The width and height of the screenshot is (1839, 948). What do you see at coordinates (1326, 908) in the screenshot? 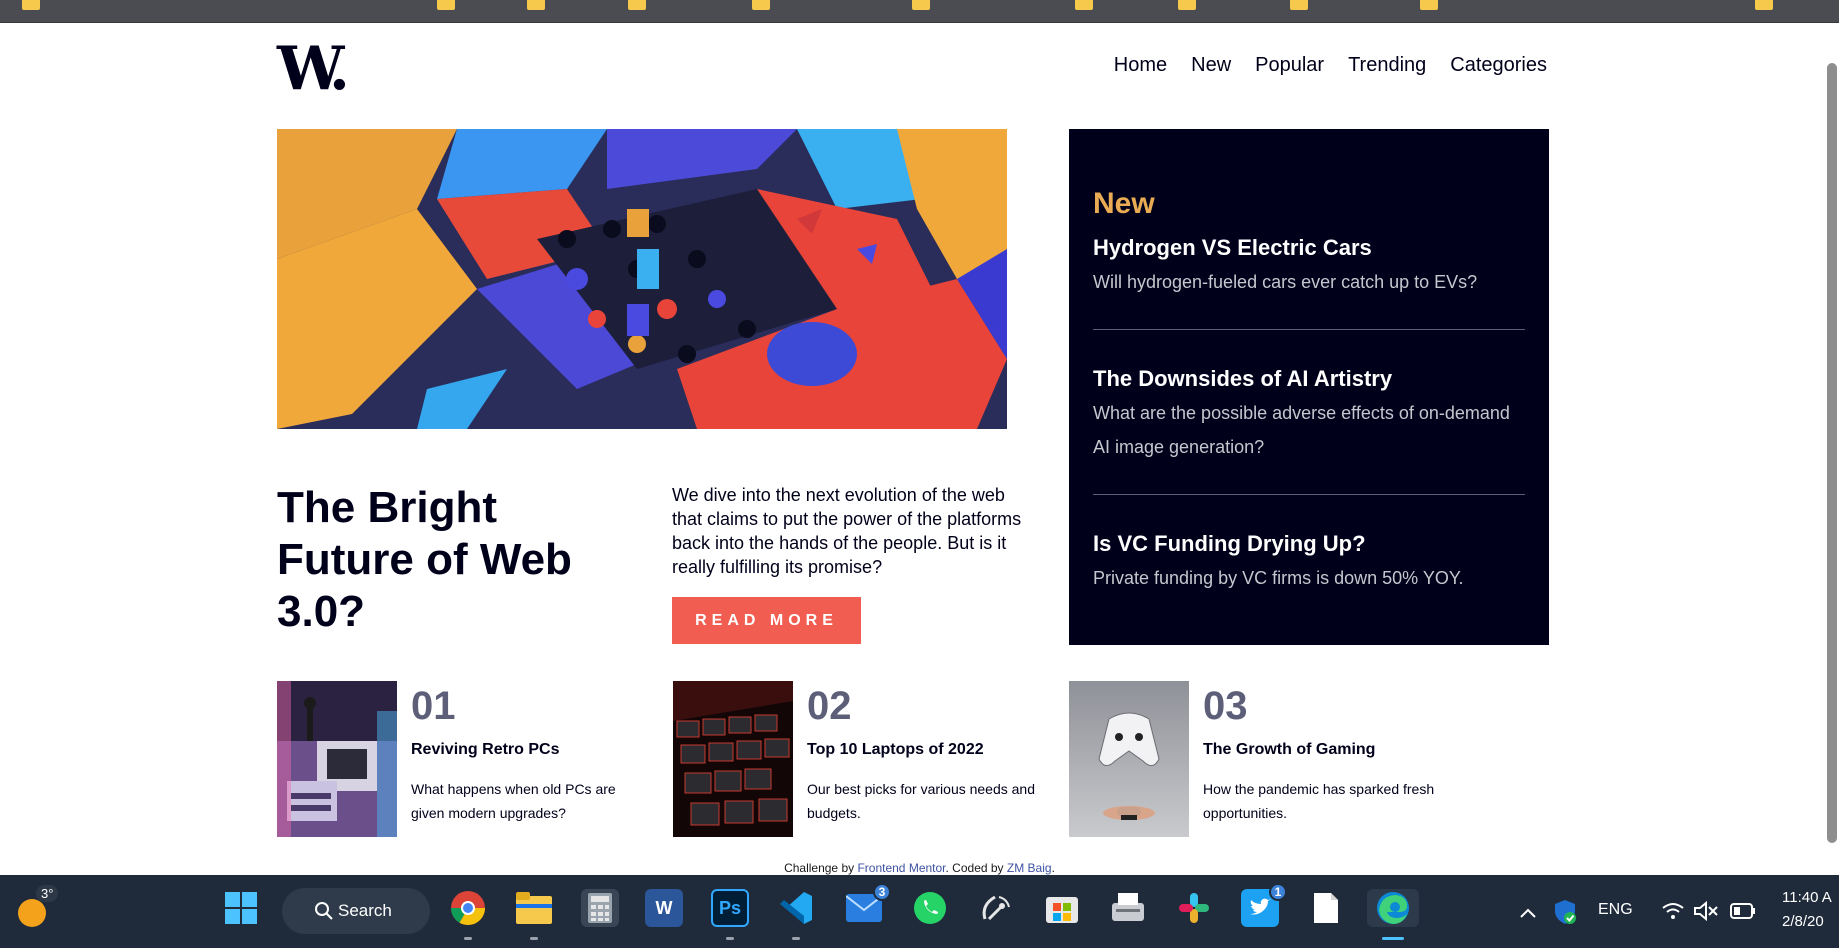
I see `document-icon` at bounding box center [1326, 908].